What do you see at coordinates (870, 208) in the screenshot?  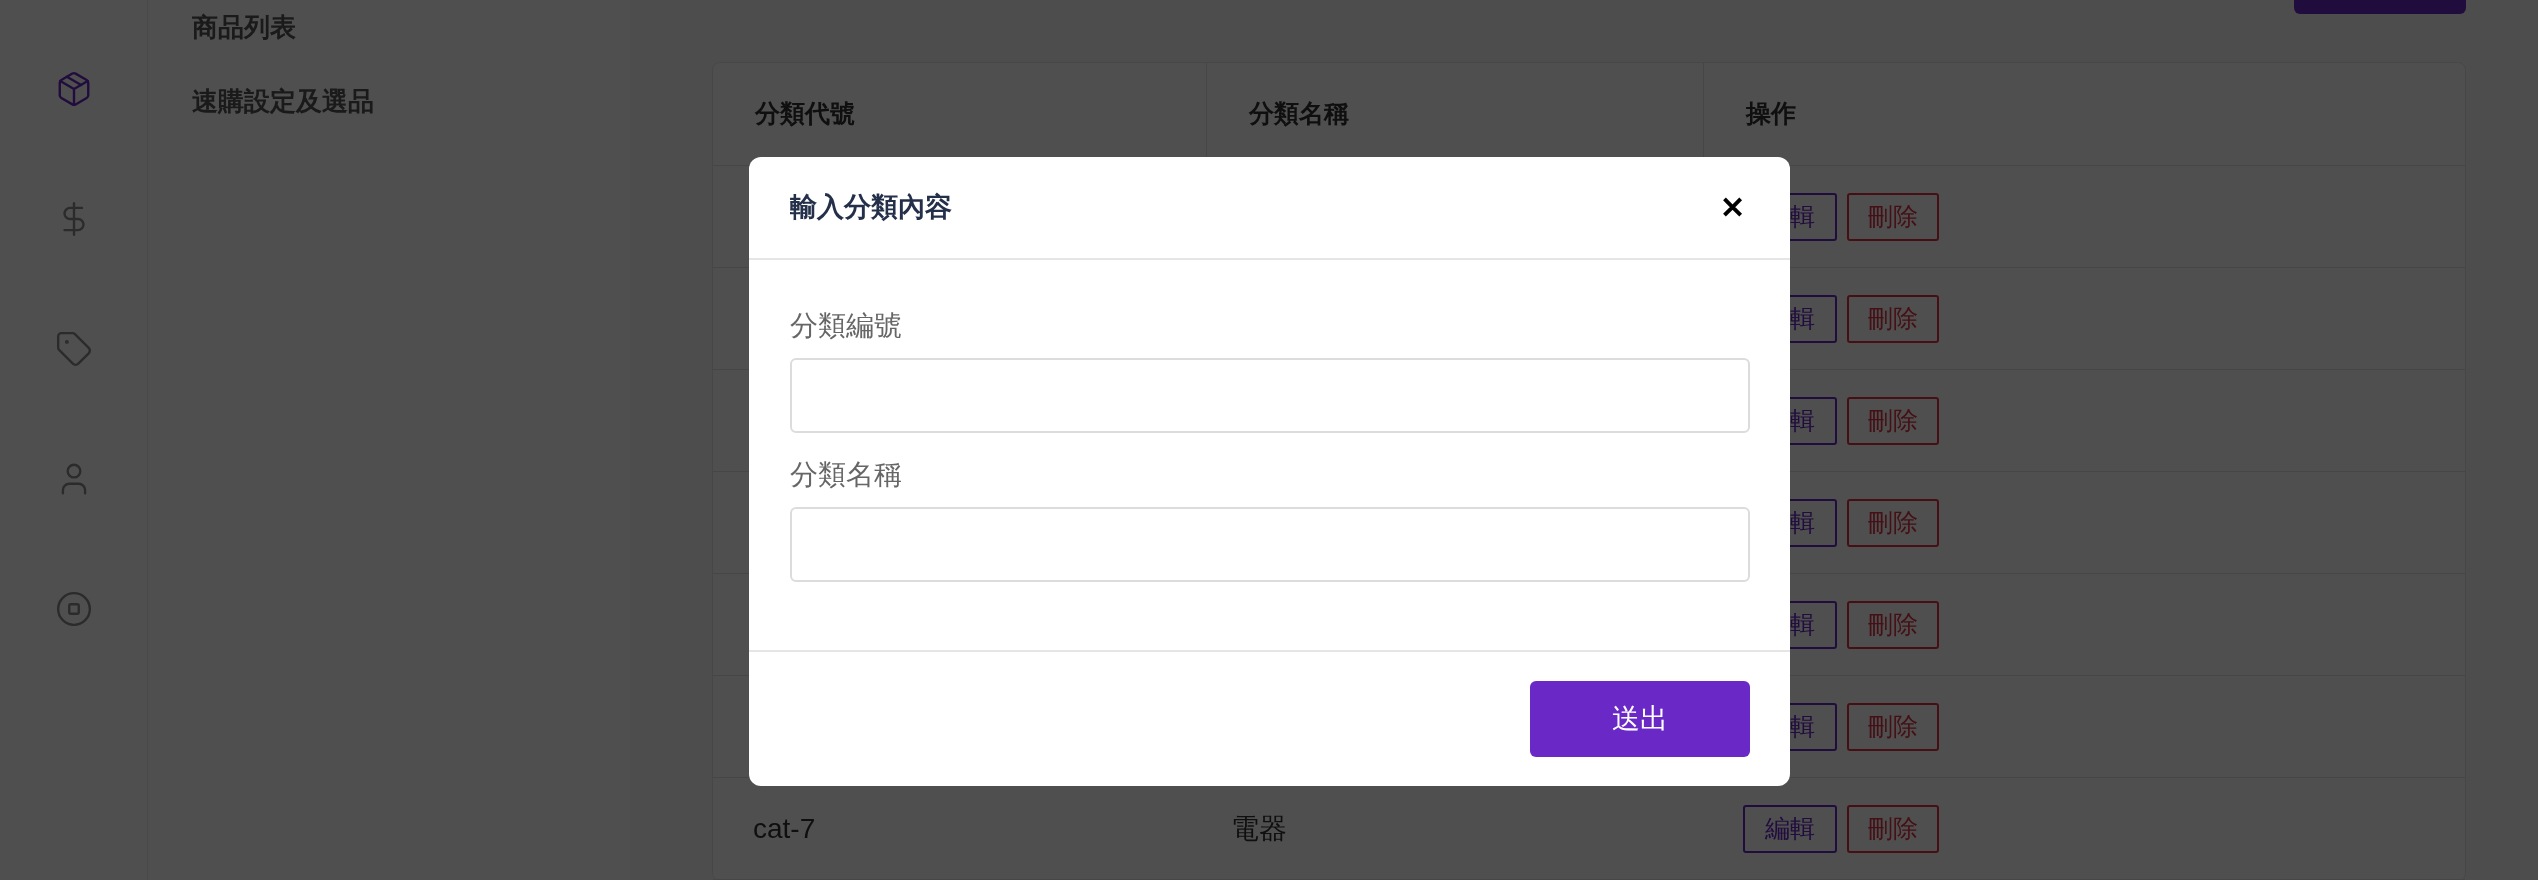 I see `modal-title: 輸入分類內容` at bounding box center [870, 208].